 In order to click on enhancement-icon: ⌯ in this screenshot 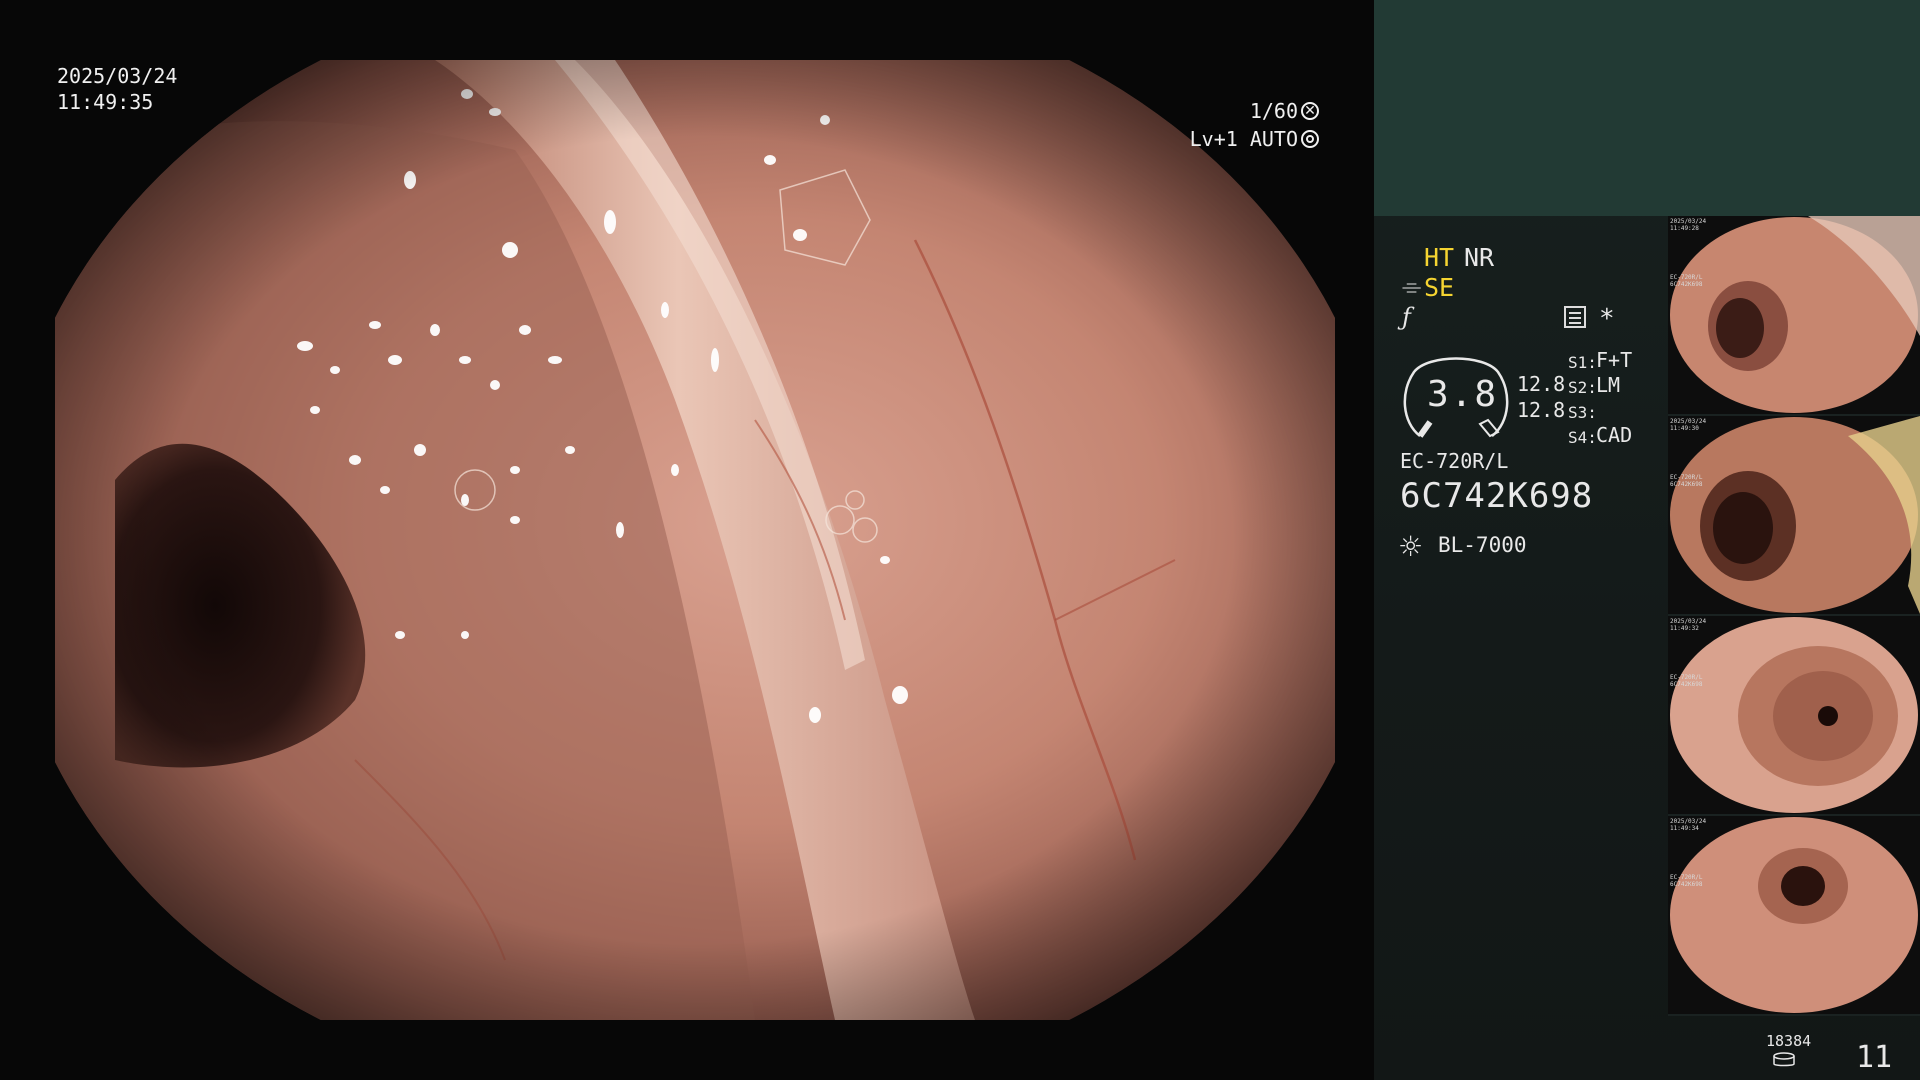, I will do `click(1412, 286)`.